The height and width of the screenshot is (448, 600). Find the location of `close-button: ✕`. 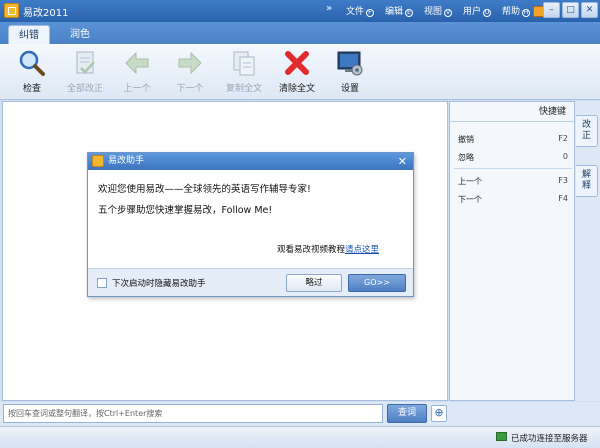

close-button: ✕ is located at coordinates (589, 10).